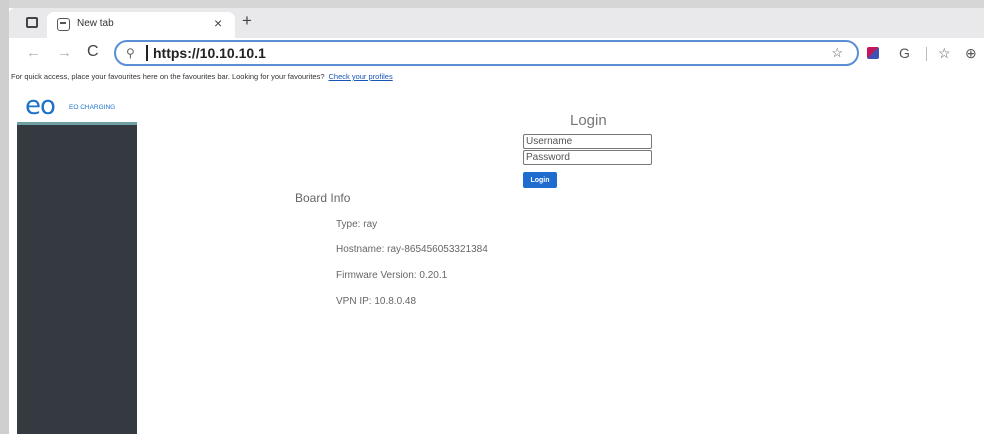 Image resolution: width=984 pixels, height=434 pixels. Describe the element at coordinates (93, 52) in the screenshot. I see `reload-icon: C` at that location.